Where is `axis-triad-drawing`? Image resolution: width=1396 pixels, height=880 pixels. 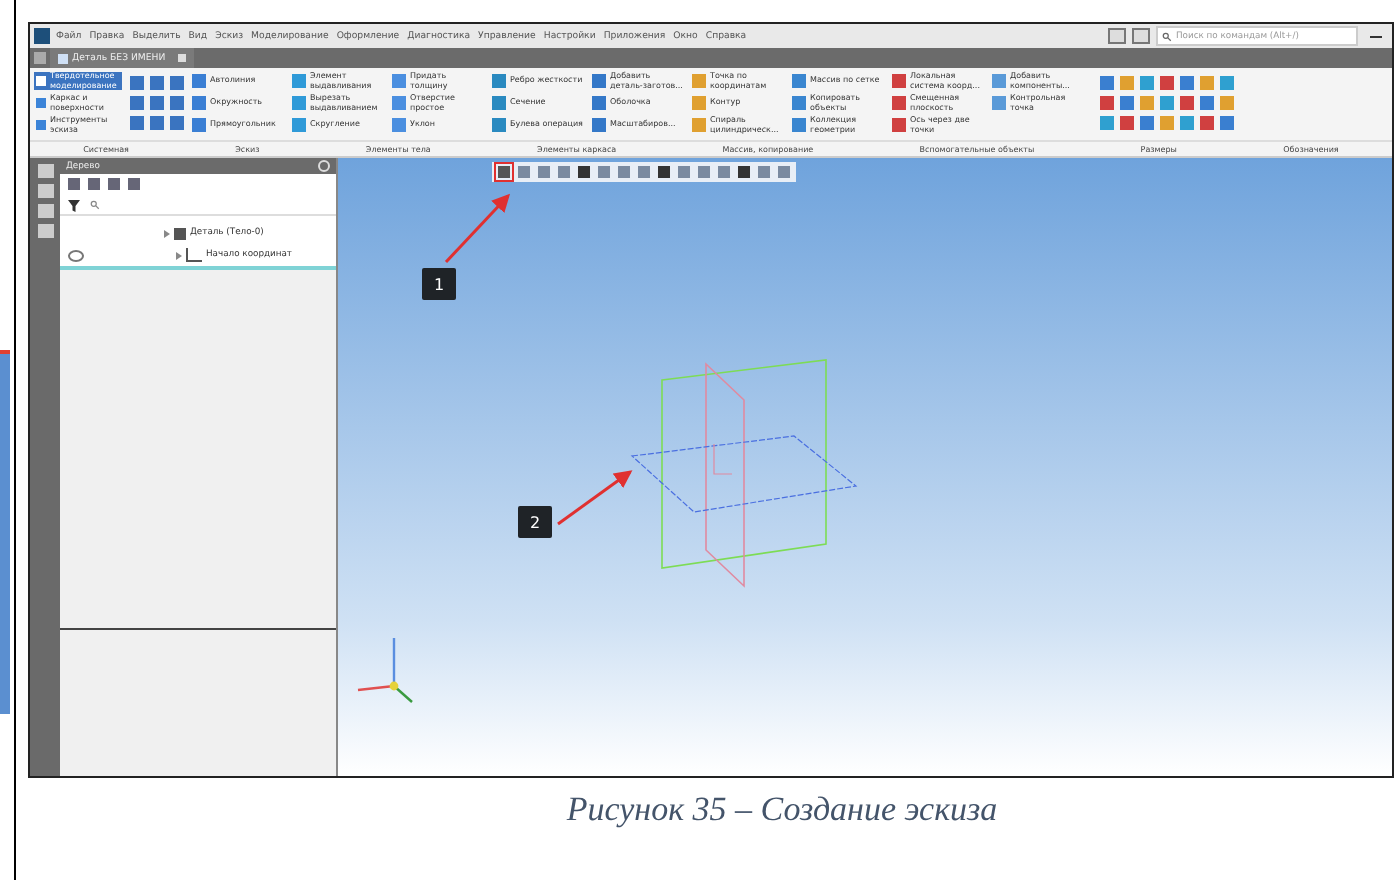 axis-triad-drawing is located at coordinates (385, 670).